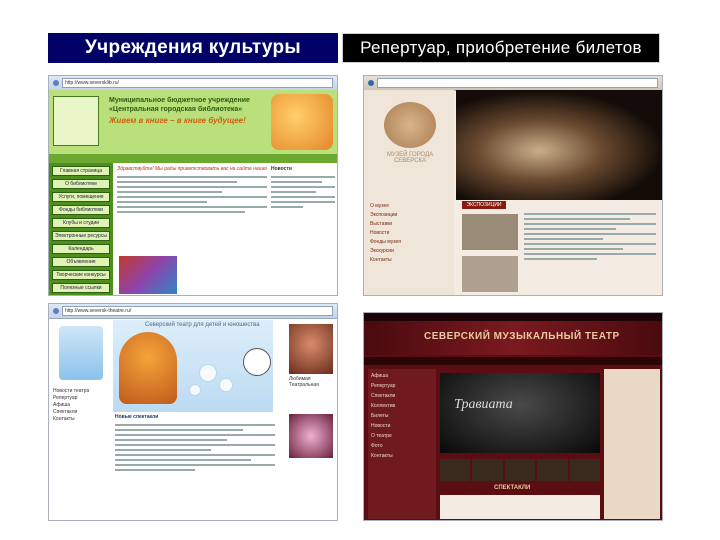 The height and width of the screenshot is (540, 720). What do you see at coordinates (202, 325) in the screenshot?
I see `theater-title: Северский театр для детей и юношества` at bounding box center [202, 325].